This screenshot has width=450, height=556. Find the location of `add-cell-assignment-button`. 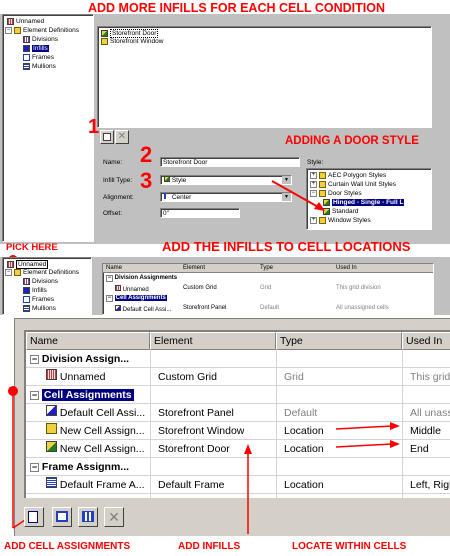

add-cell-assignment-button is located at coordinates (34, 517).